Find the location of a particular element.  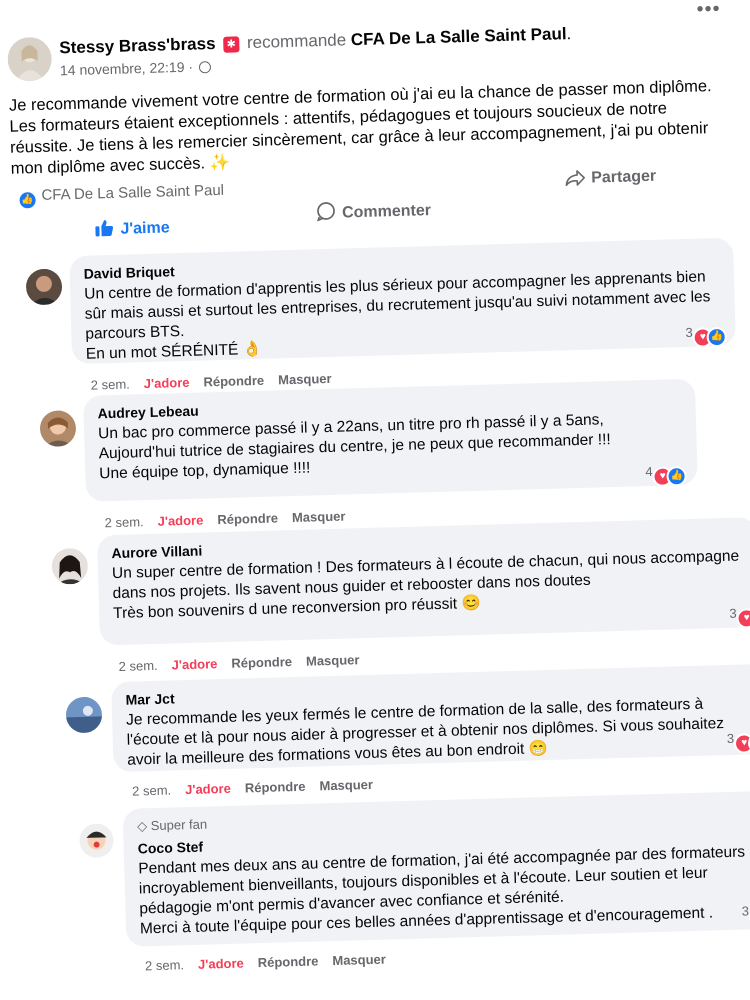

page-tag-label: CFA De La Salle Saint Paul is located at coordinates (133, 192).